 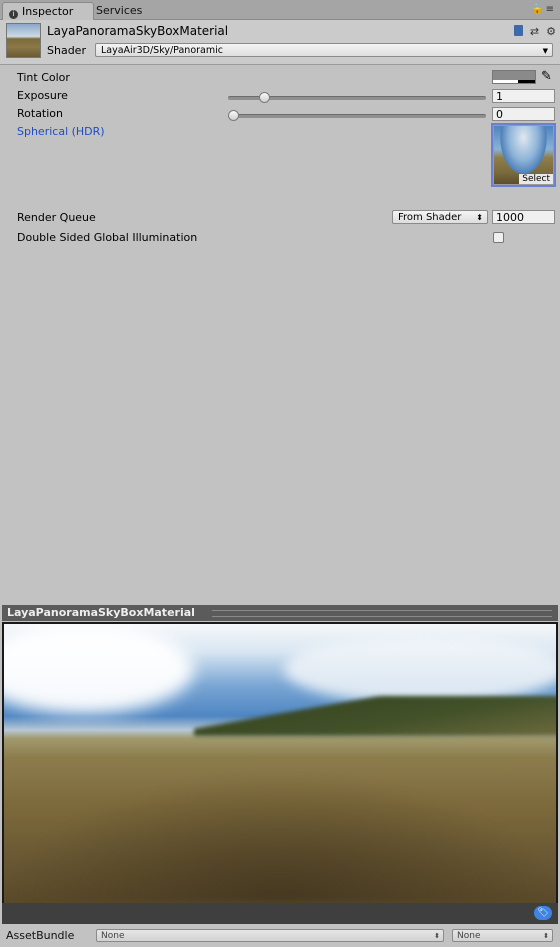 What do you see at coordinates (382, 613) in the screenshot?
I see `drag-grip` at bounding box center [382, 613].